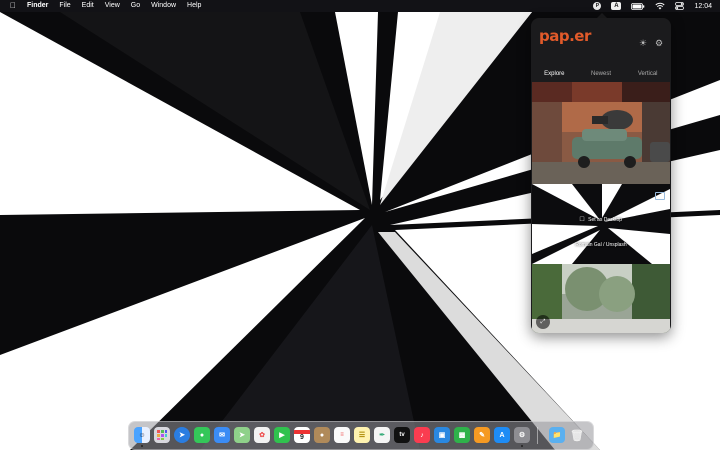 The height and width of the screenshot is (450, 720). I want to click on music-icon: ♪, so click(422, 435).